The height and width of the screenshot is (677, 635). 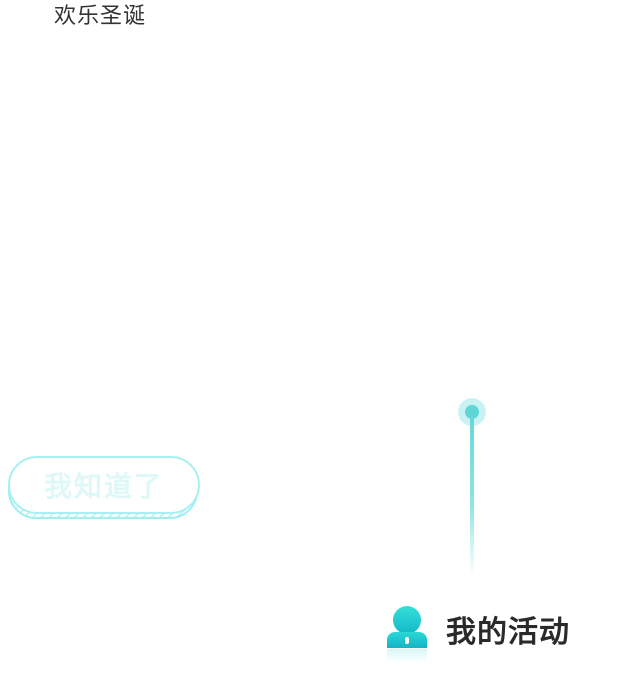 I want to click on got-it-label: 我知道了, so click(x=103, y=486).